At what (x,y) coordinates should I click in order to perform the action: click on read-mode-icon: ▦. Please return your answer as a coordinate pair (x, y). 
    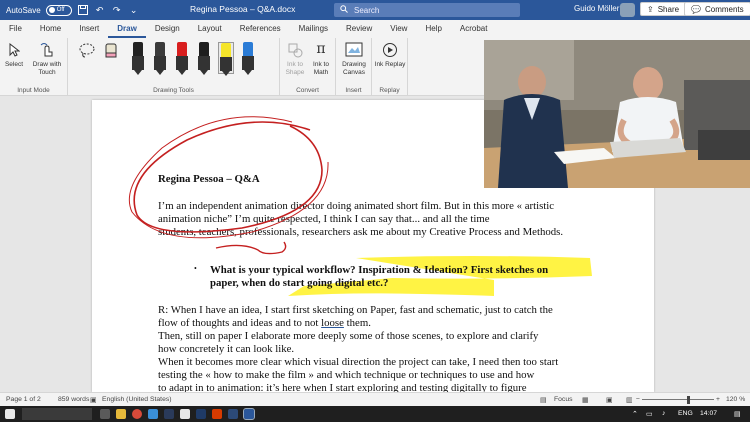
    Looking at the image, I should click on (585, 400).